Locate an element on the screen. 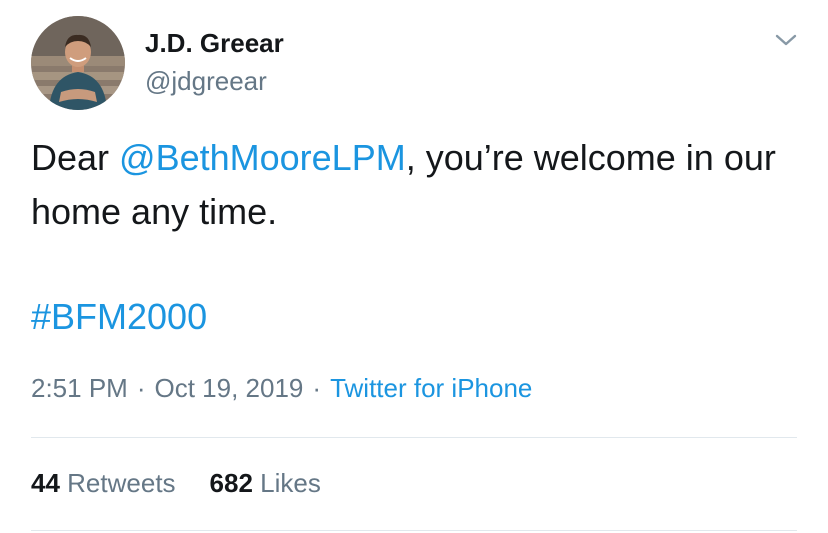  likes-stat: 682 Likes is located at coordinates (265, 483).